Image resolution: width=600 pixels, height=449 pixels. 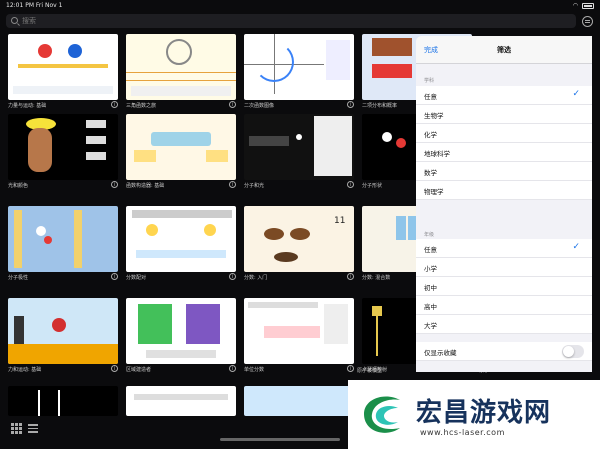 What do you see at coordinates (504, 190) in the screenshot?
I see `subject-row: 物理学` at bounding box center [504, 190].